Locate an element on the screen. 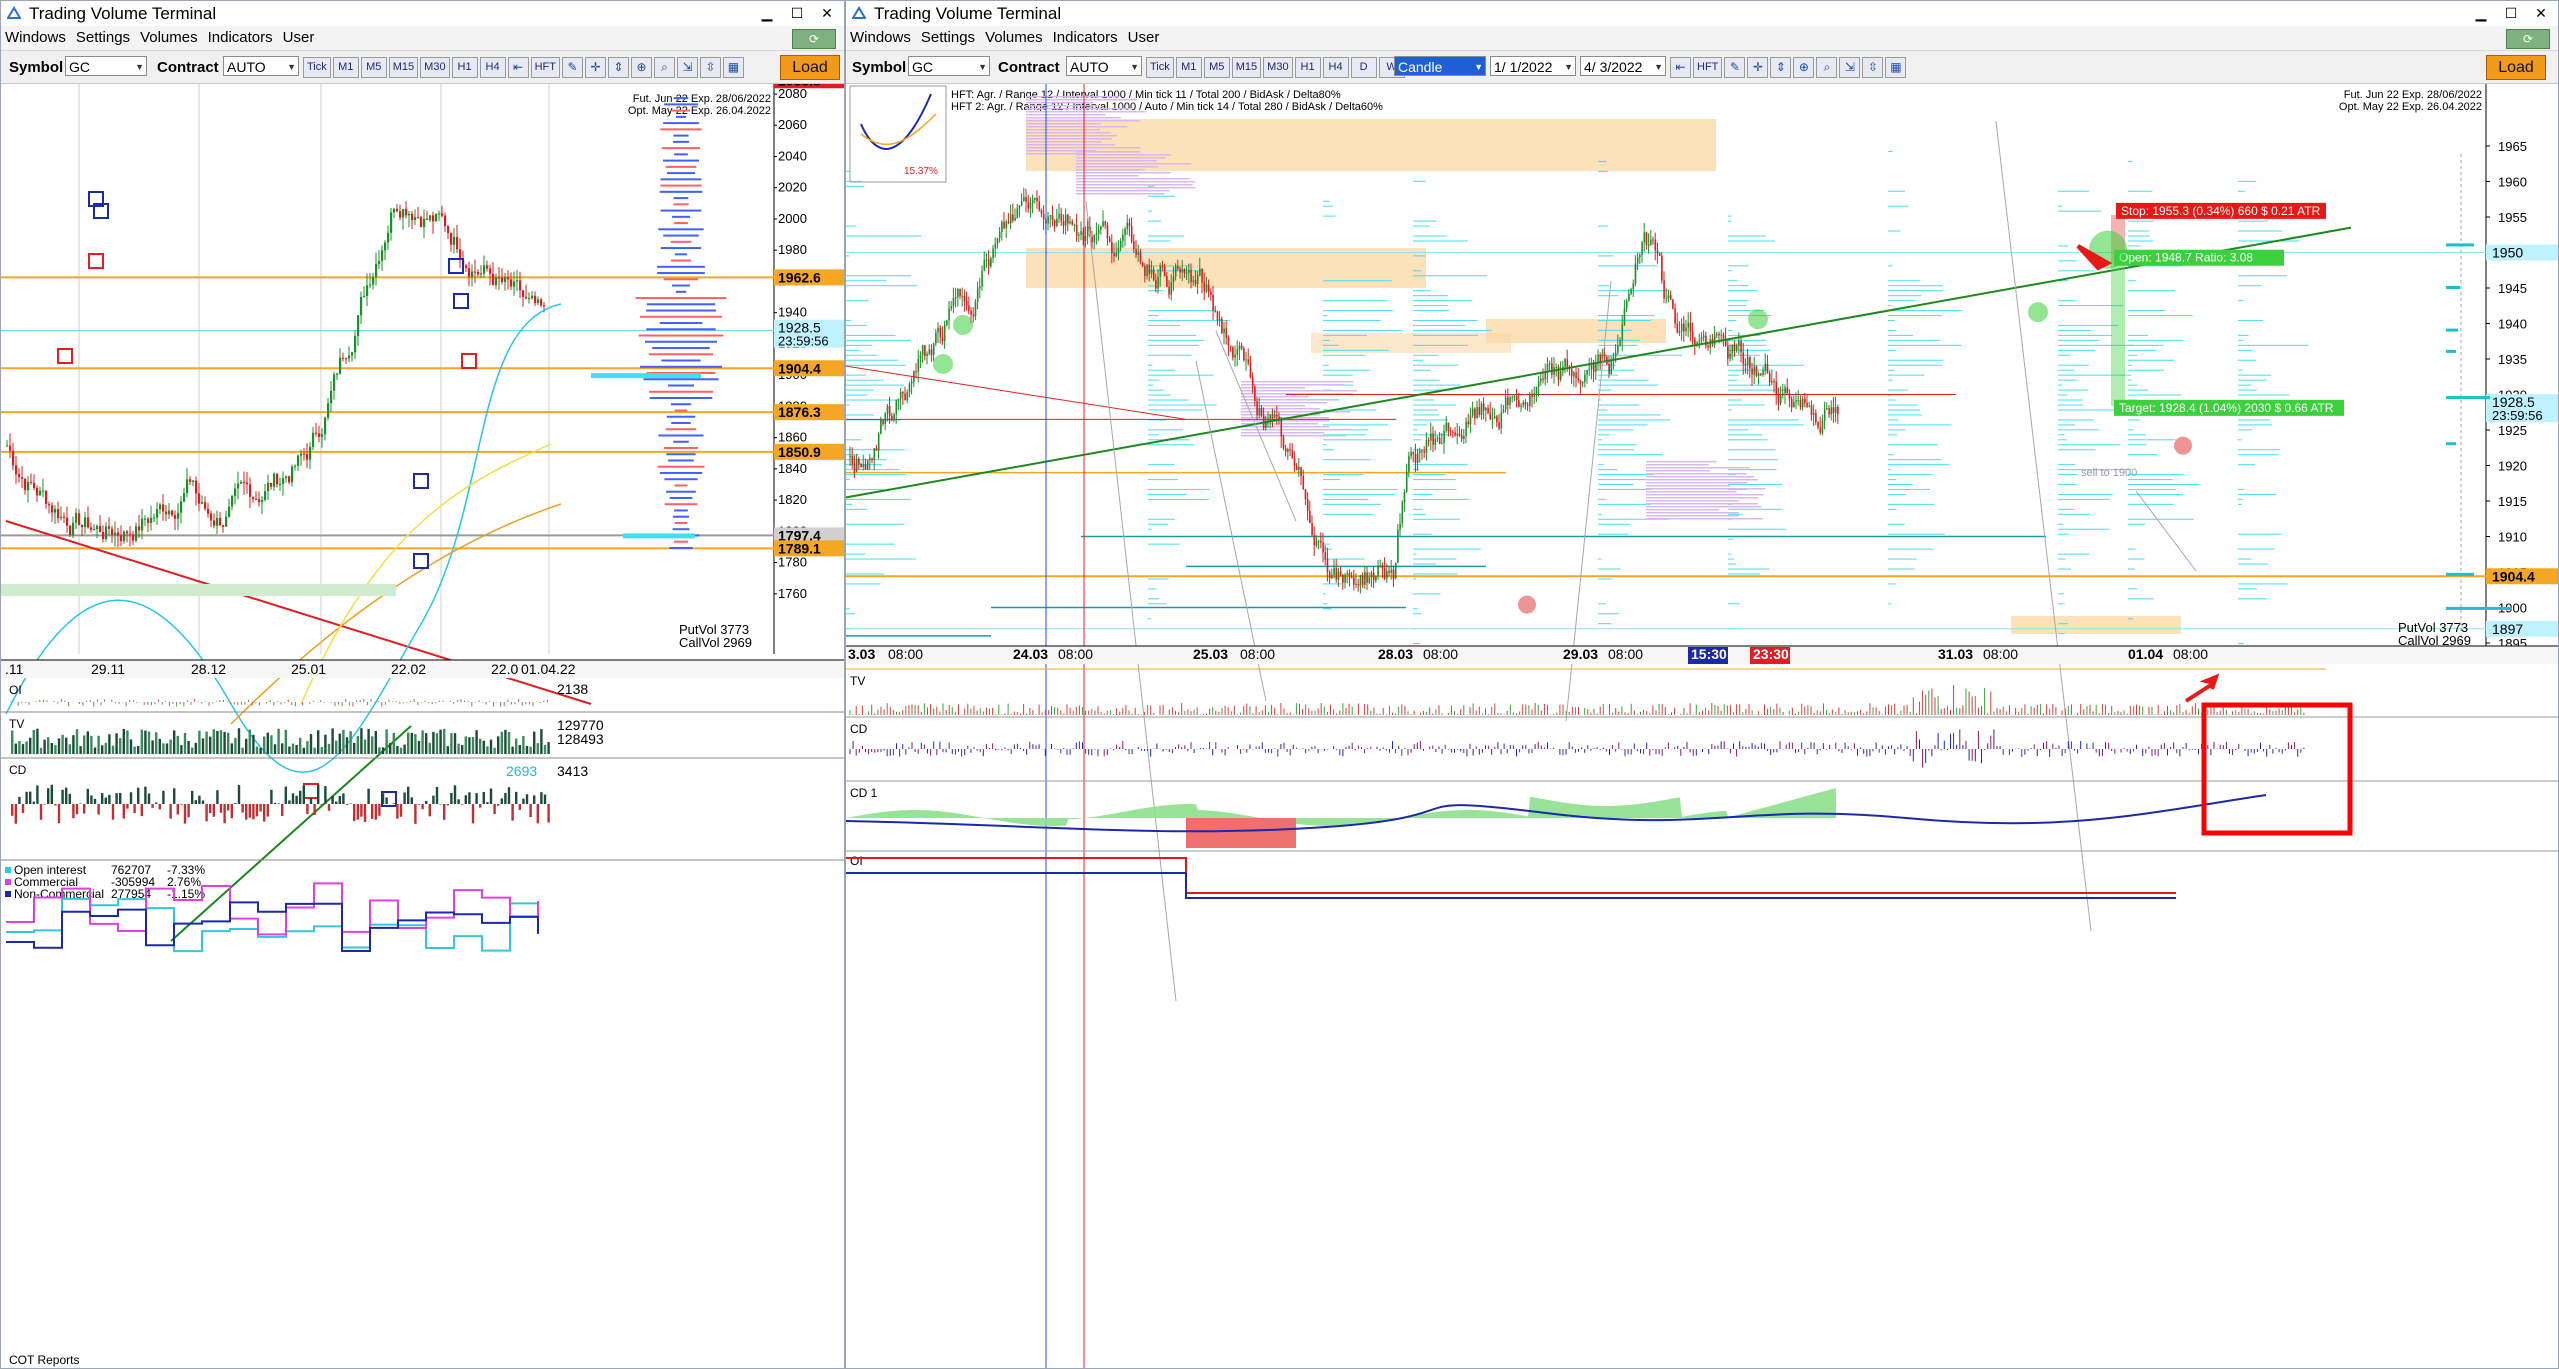 The height and width of the screenshot is (1369, 2559). left-title-bar: Trading Volume Terminal ▁ ☐ ✕ is located at coordinates (422, 14).